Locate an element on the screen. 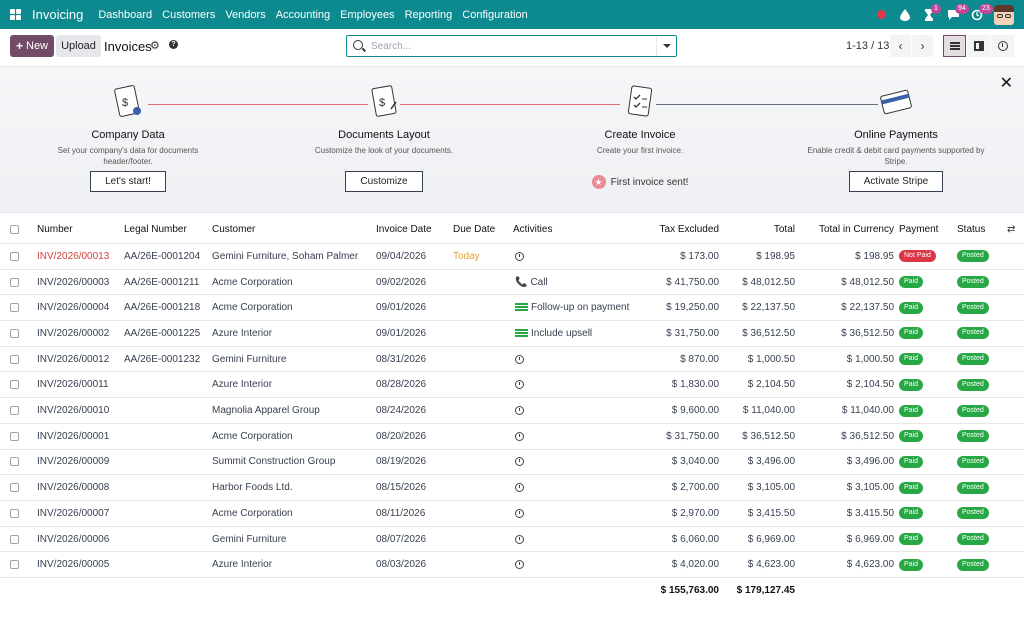 Image resolution: width=1024 pixels, height=640 pixels. menu-accounting: Accounting is located at coordinates (303, 15).